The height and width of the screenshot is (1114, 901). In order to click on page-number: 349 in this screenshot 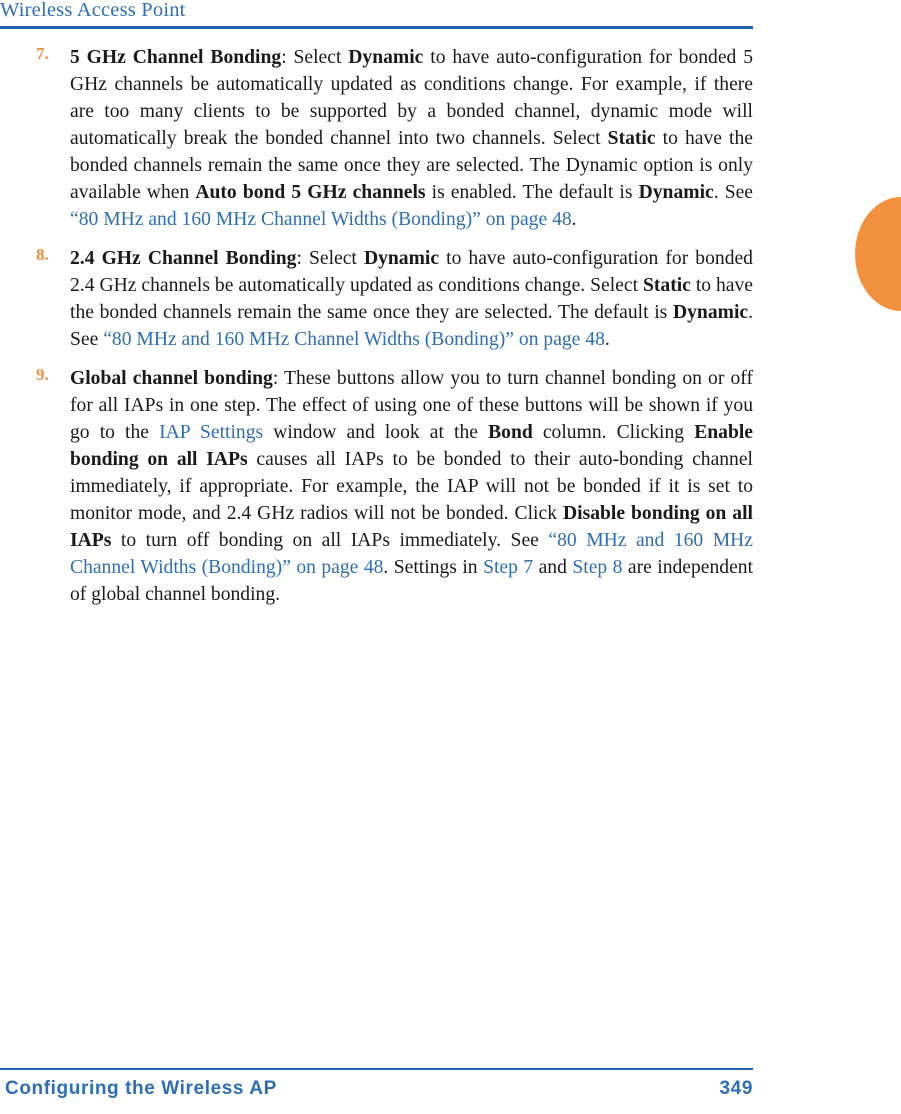, I will do `click(736, 1088)`.